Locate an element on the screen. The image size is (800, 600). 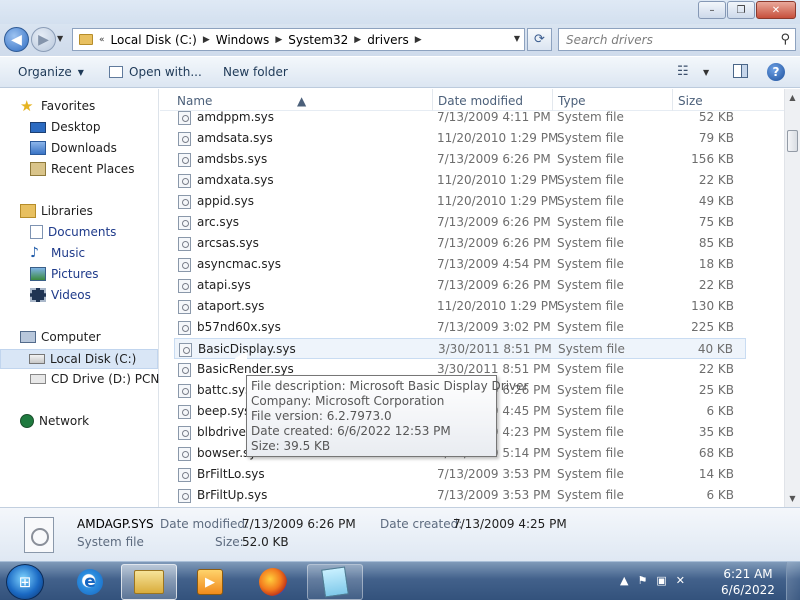
minimize-button: – is located at coordinates (712, 10).